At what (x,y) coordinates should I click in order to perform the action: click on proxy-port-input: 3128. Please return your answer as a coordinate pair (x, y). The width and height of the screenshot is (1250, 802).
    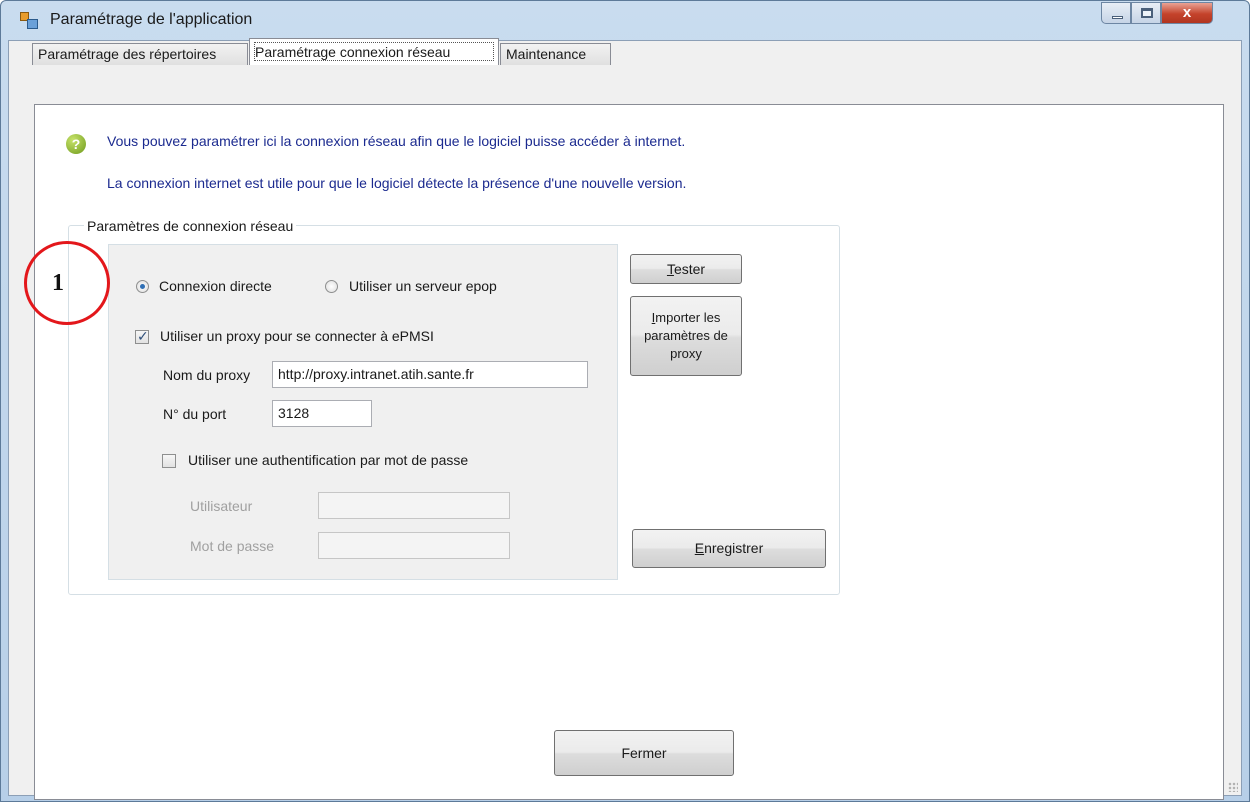
    Looking at the image, I should click on (322, 413).